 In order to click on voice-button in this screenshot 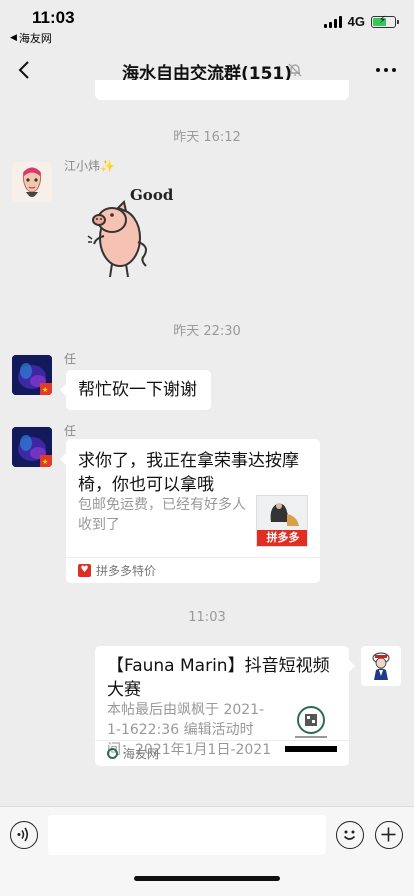, I will do `click(24, 835)`.